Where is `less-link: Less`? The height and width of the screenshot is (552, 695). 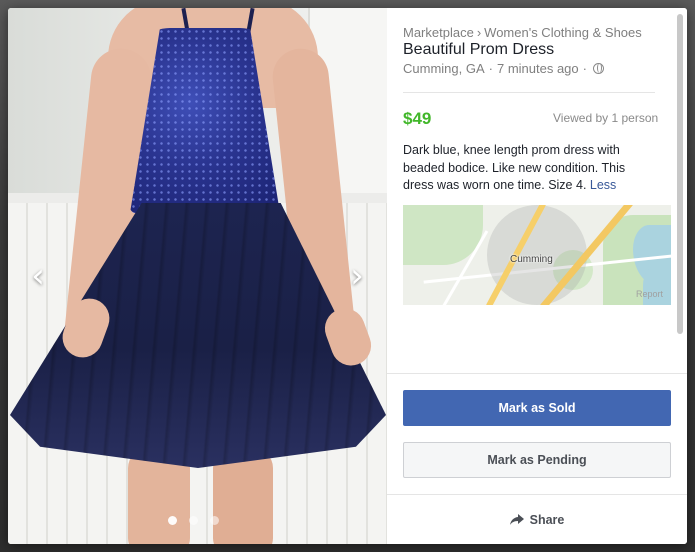 less-link: Less is located at coordinates (603, 185).